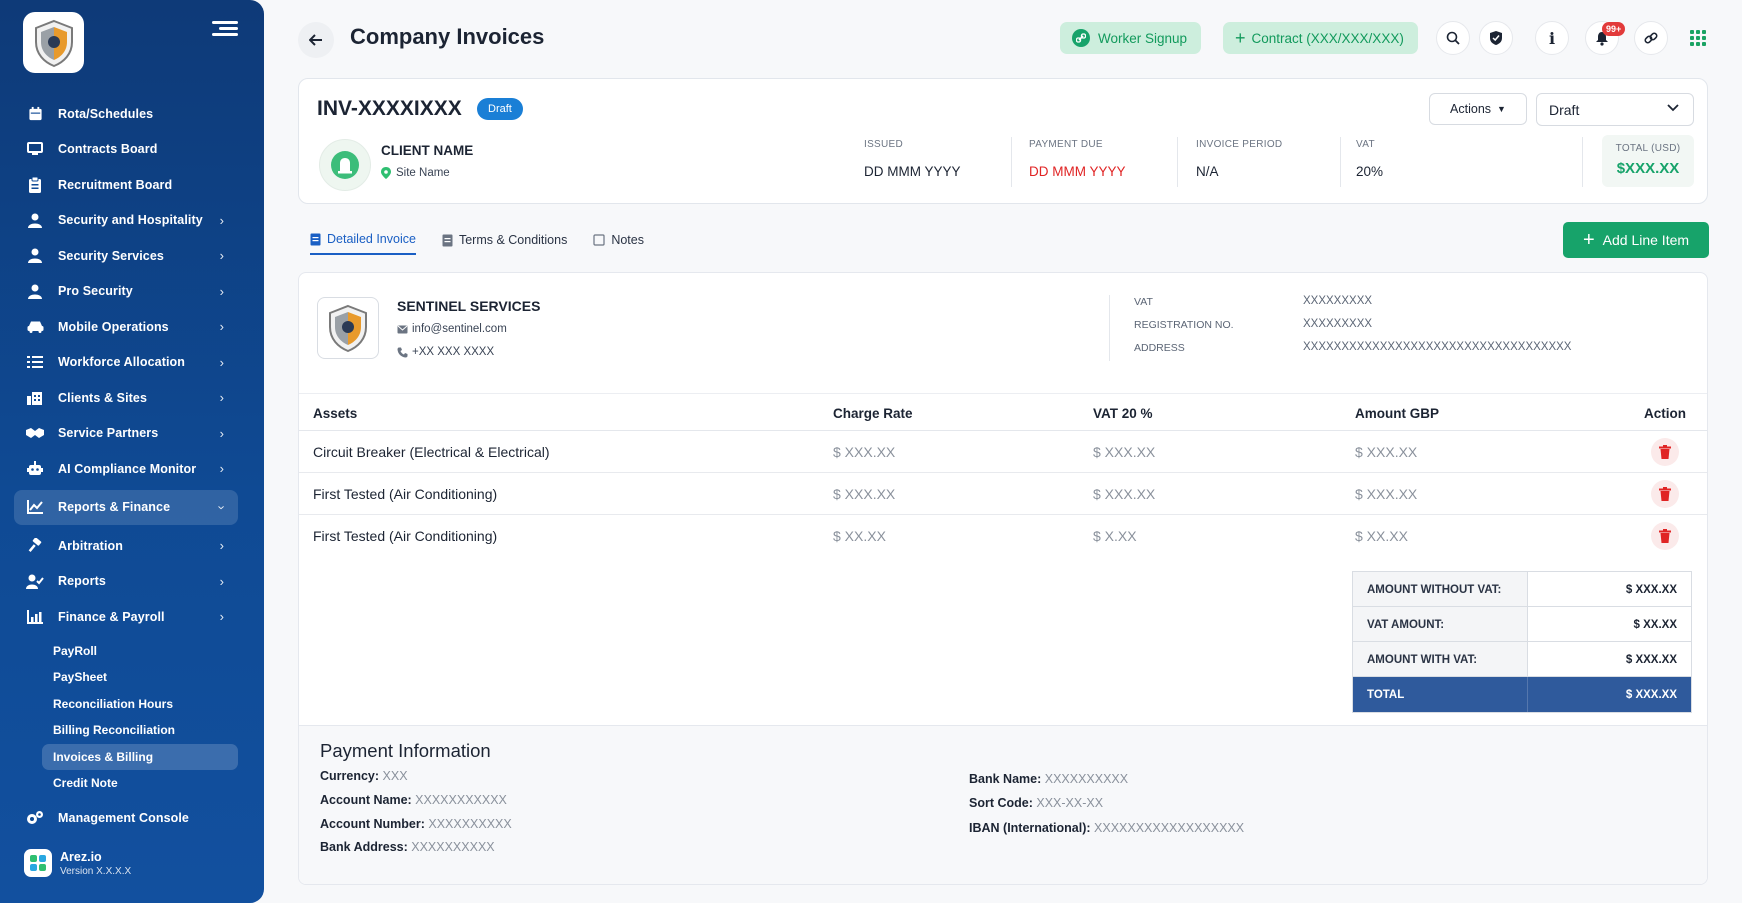 The image size is (1742, 903). Describe the element at coordinates (77, 863) in the screenshot. I see `brand-footer: Arez.io Version X.X.X.X` at that location.